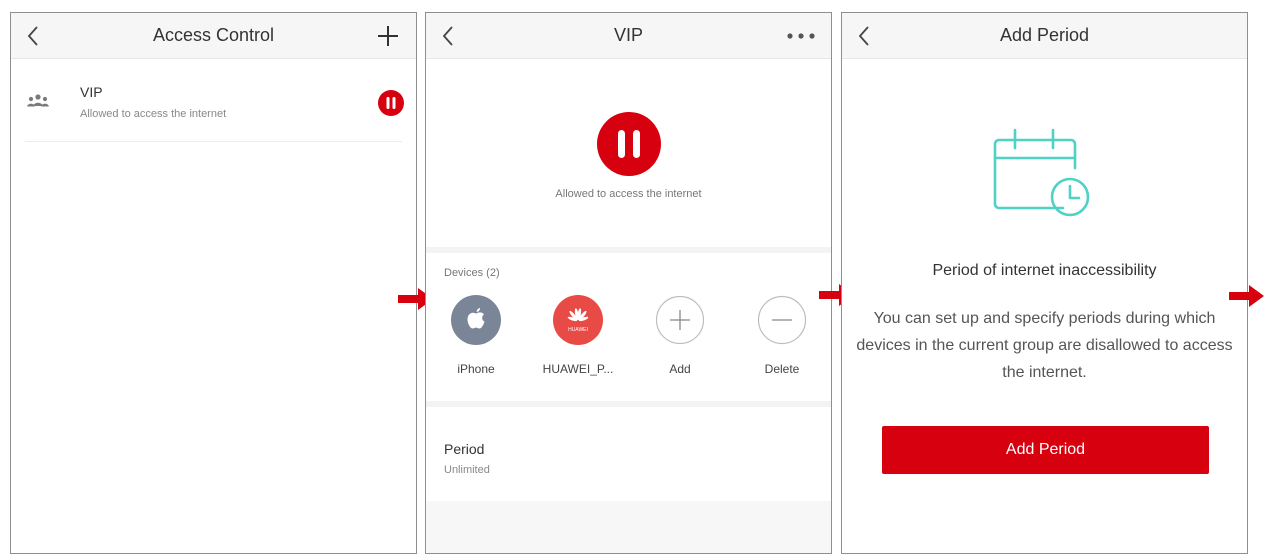 This screenshot has height=556, width=1268. What do you see at coordinates (472, 273) in the screenshot?
I see `devices-label: Devices (2)` at bounding box center [472, 273].